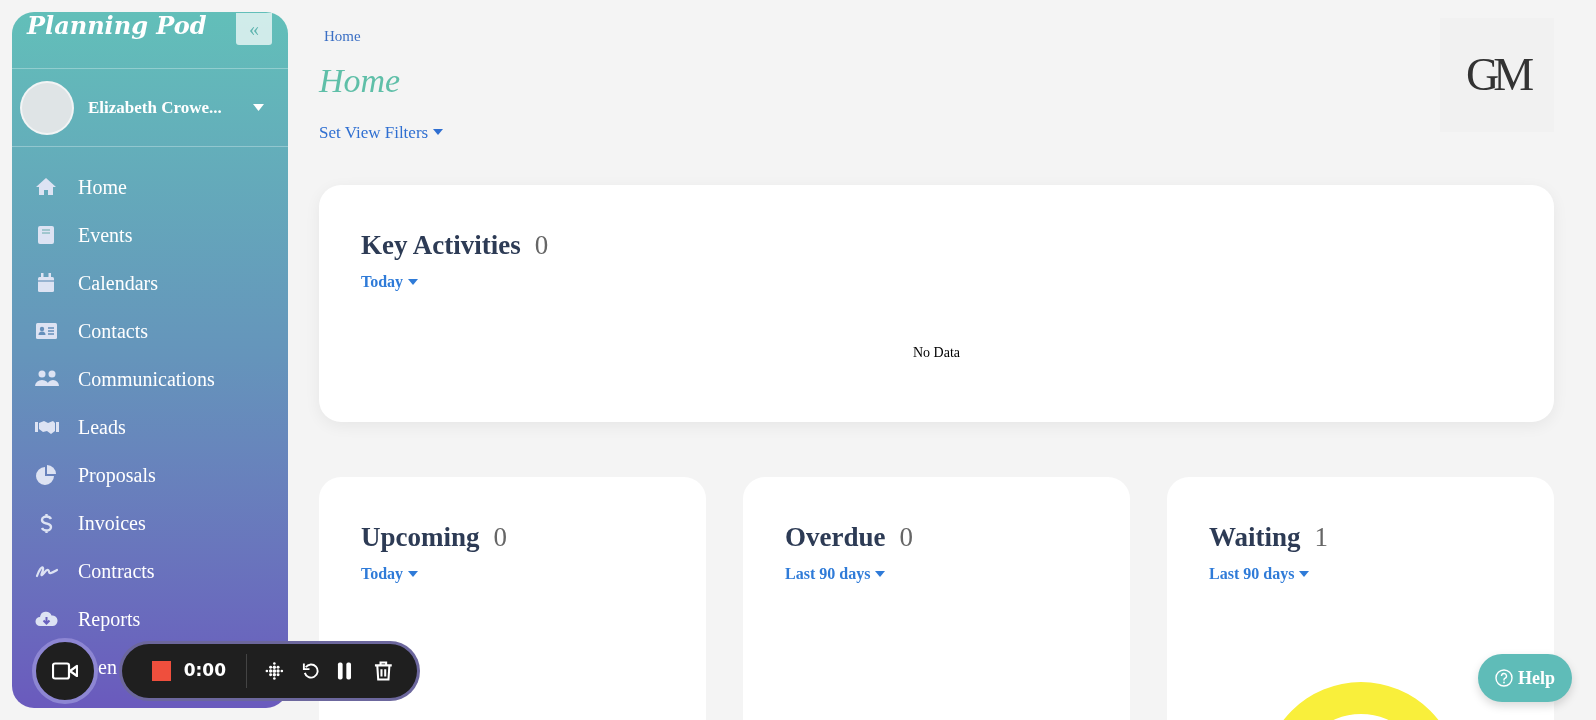  What do you see at coordinates (342, 36) in the screenshot?
I see `breadcrumb-link: Home` at bounding box center [342, 36].